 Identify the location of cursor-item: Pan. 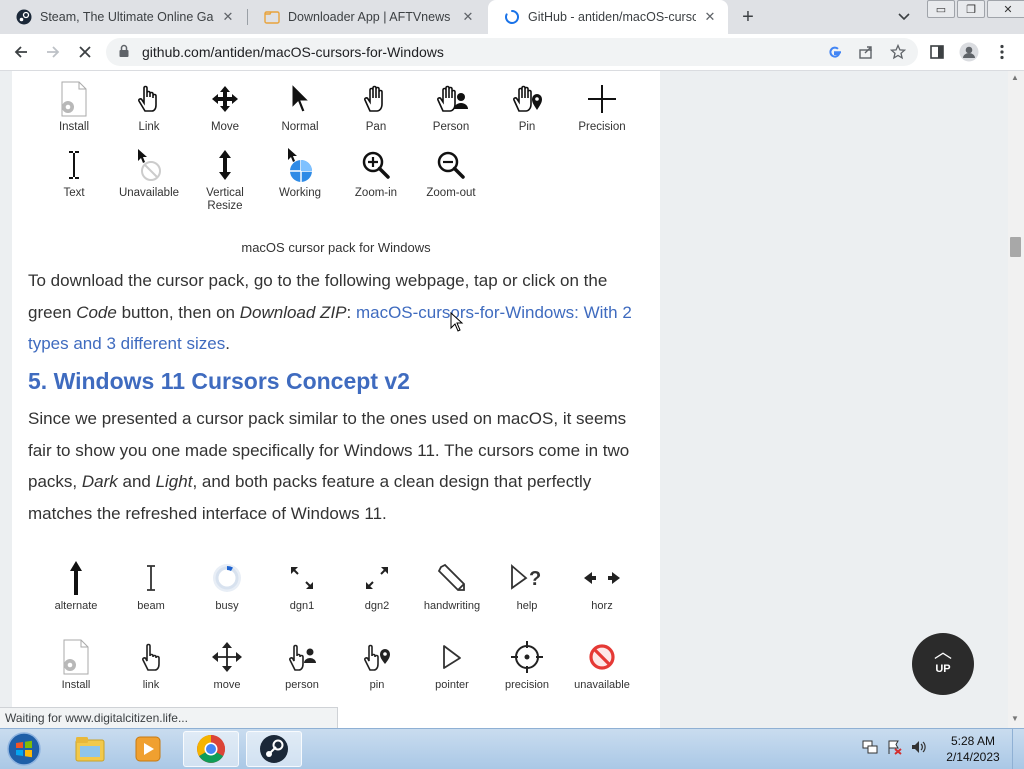
(376, 107).